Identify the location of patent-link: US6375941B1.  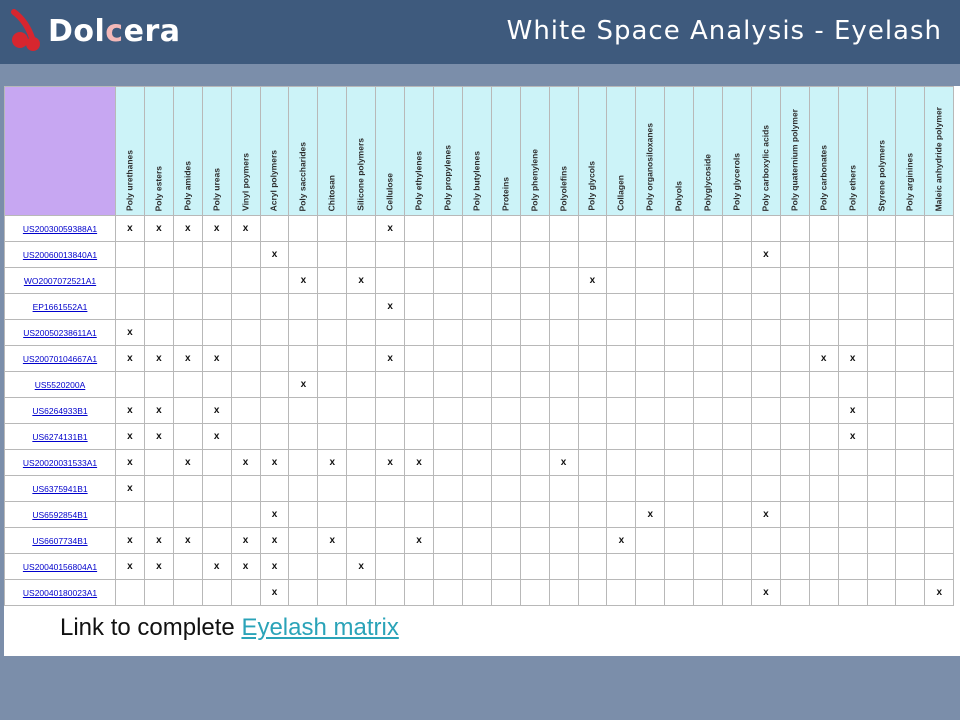
(59, 489).